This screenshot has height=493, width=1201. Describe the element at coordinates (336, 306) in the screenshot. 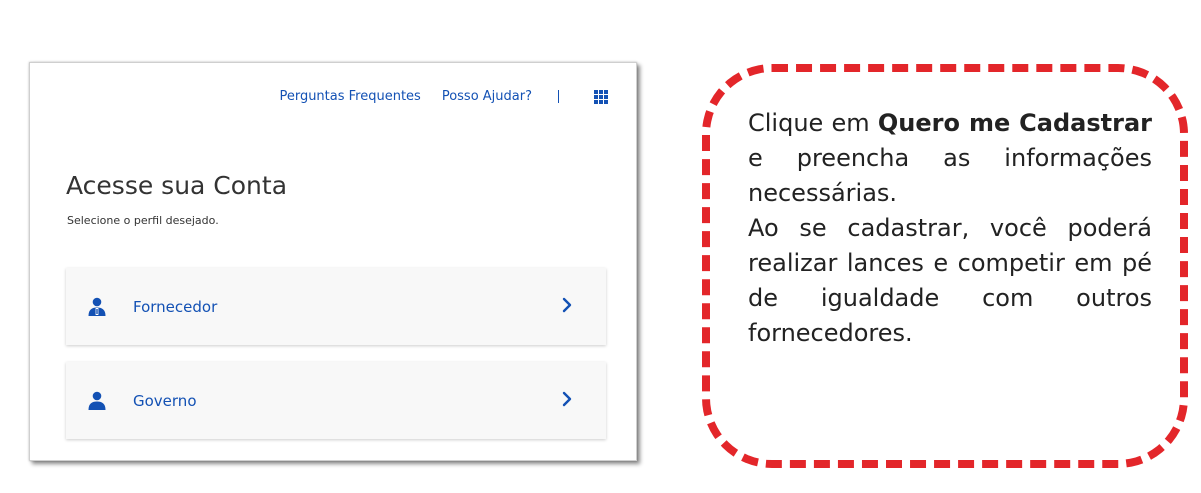

I see `profile-option-fornecedor: Fornecedor` at that location.